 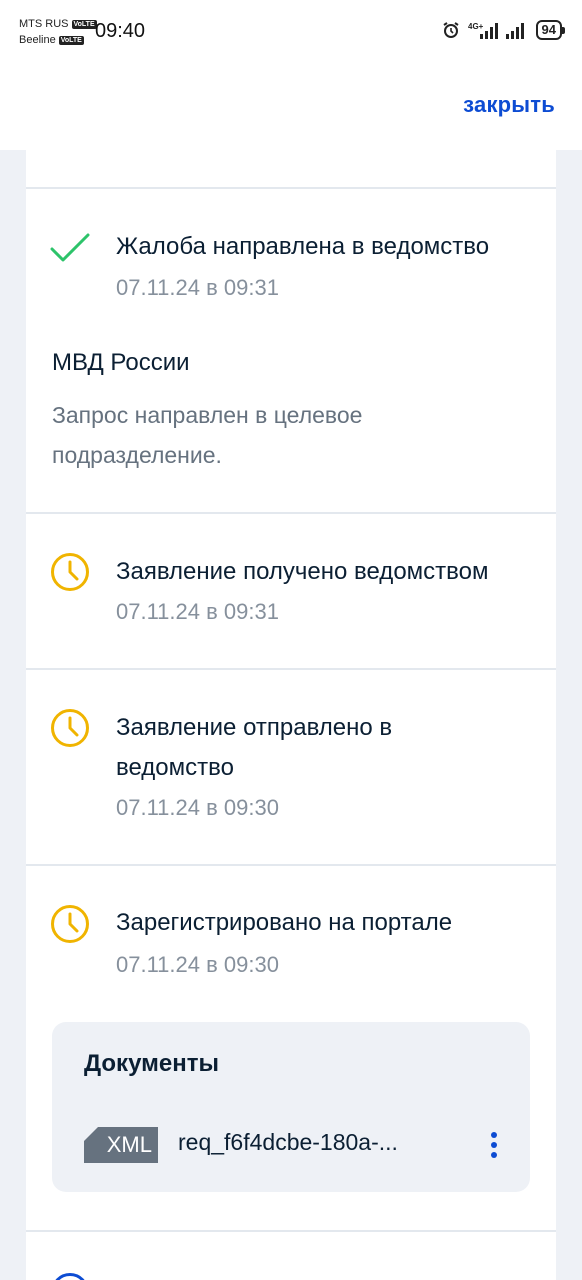 What do you see at coordinates (291, 108) in the screenshot?
I see `modal-header: закрыть` at bounding box center [291, 108].